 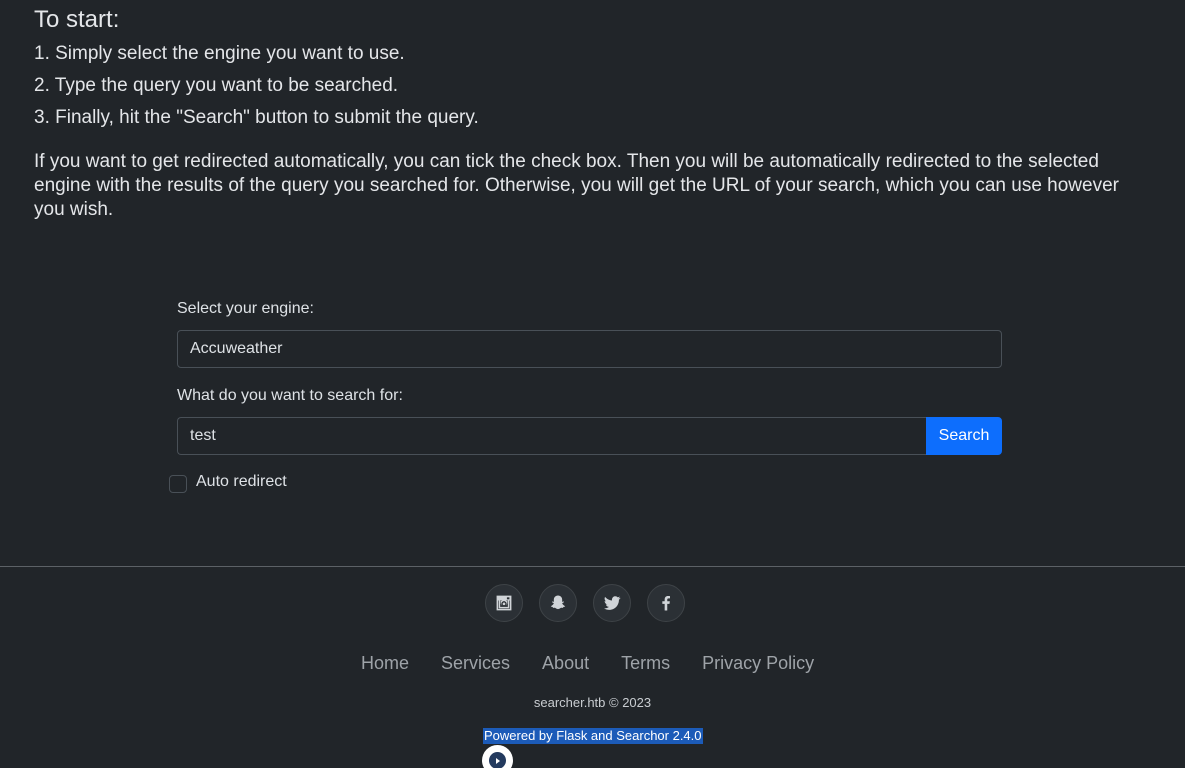 What do you see at coordinates (565, 663) in the screenshot?
I see `footer-link-about: About` at bounding box center [565, 663].